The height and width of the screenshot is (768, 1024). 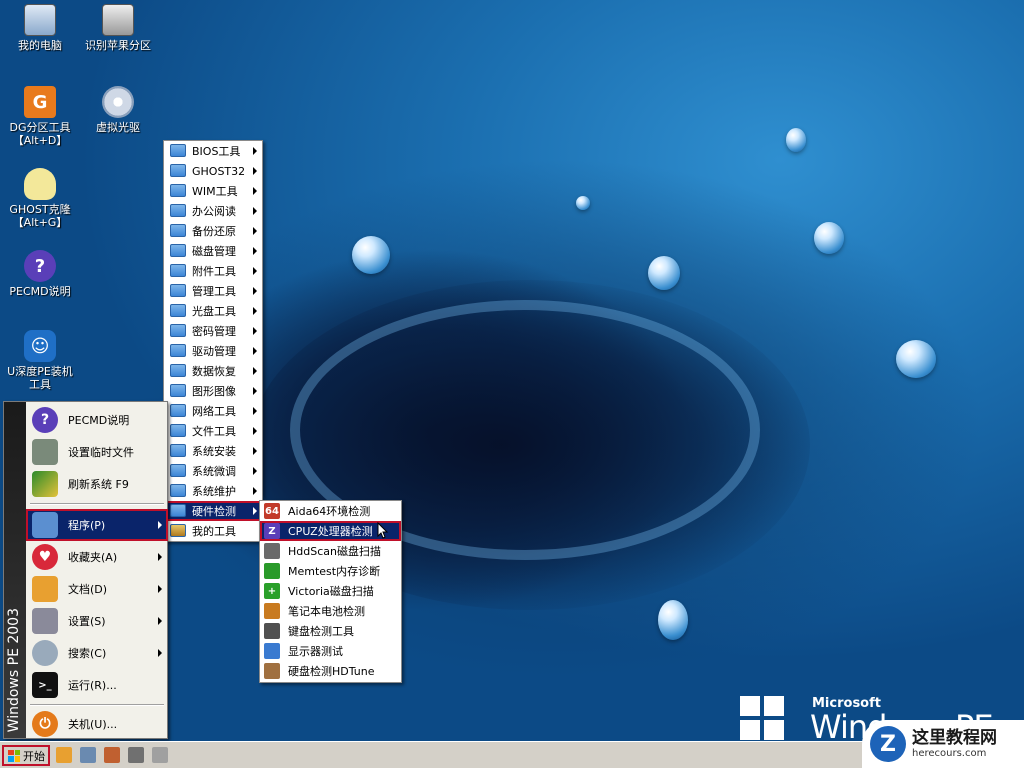 I want to click on programs-item-label: 密码管理, so click(x=214, y=331).